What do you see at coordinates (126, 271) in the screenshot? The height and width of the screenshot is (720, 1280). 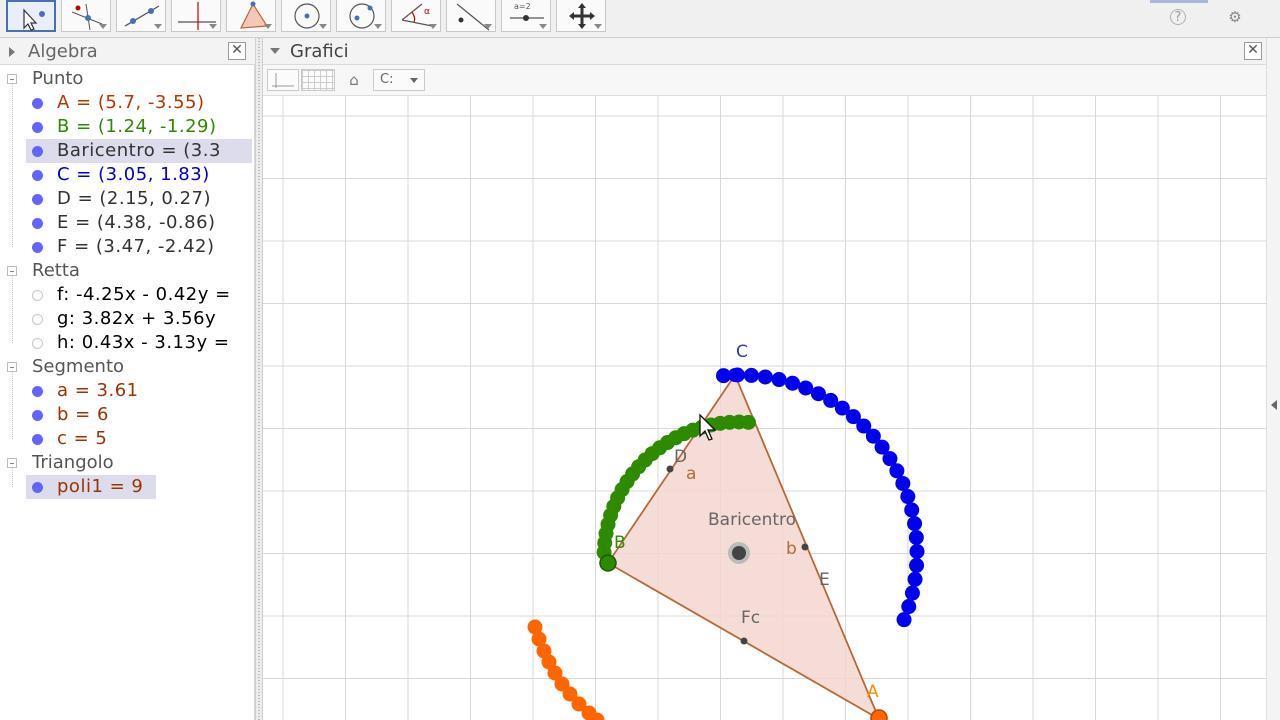 I see `category-retta: Retta` at bounding box center [126, 271].